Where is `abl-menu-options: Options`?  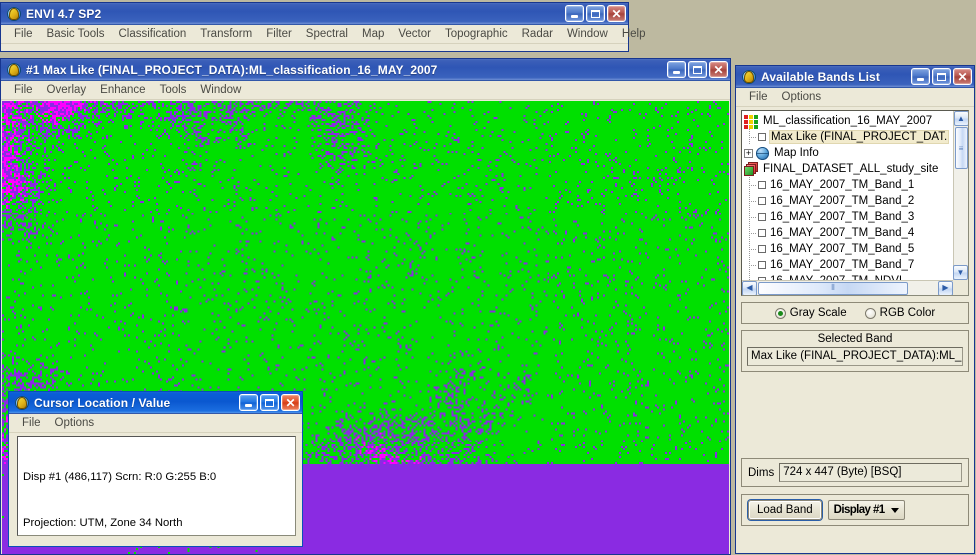
abl-menu-options: Options is located at coordinates (802, 97).